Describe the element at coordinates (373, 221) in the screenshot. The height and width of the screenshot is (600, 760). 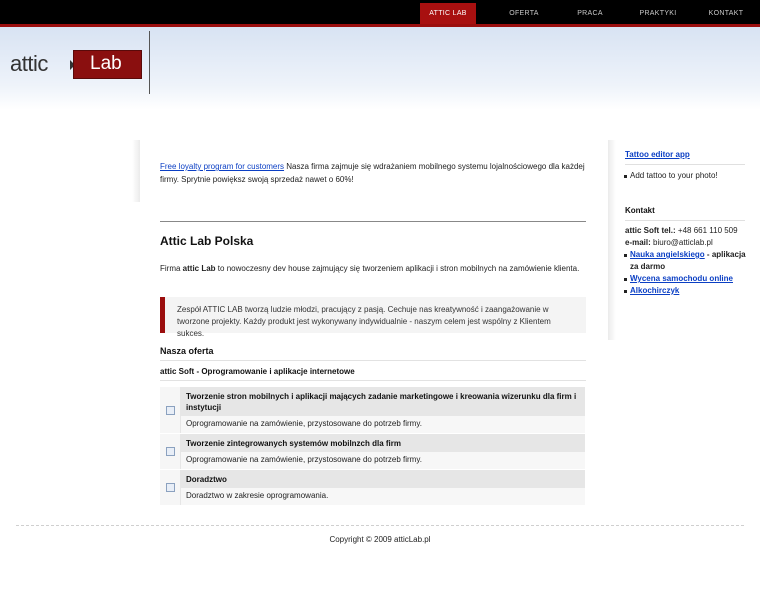
I see `content-divider` at that location.